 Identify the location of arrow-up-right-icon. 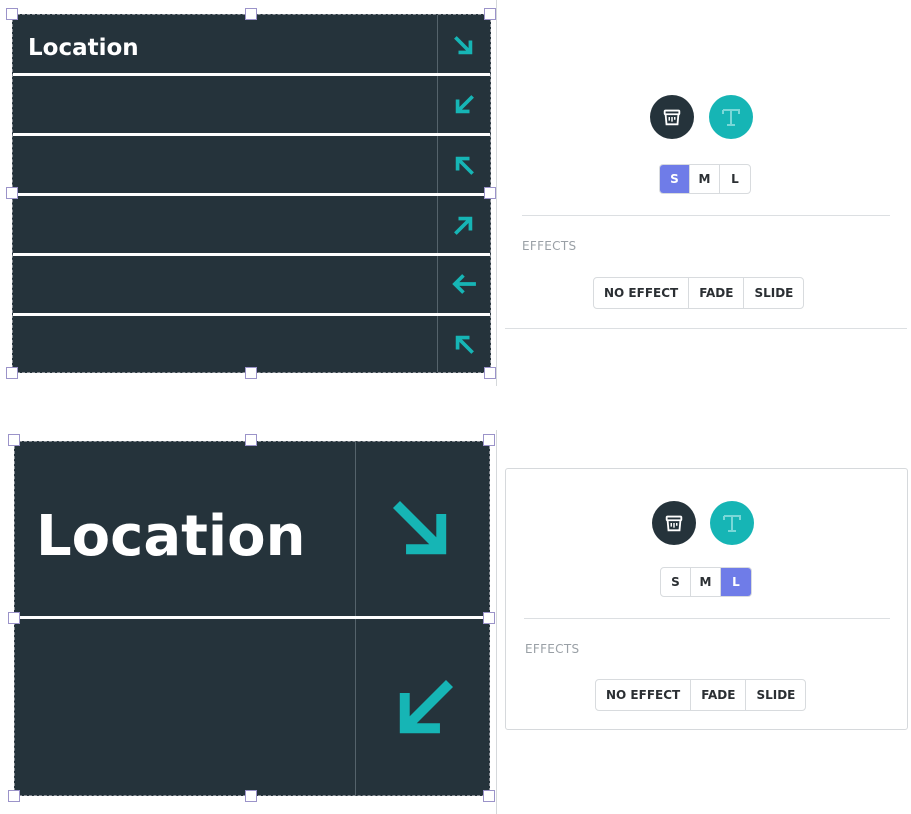
(463, 225).